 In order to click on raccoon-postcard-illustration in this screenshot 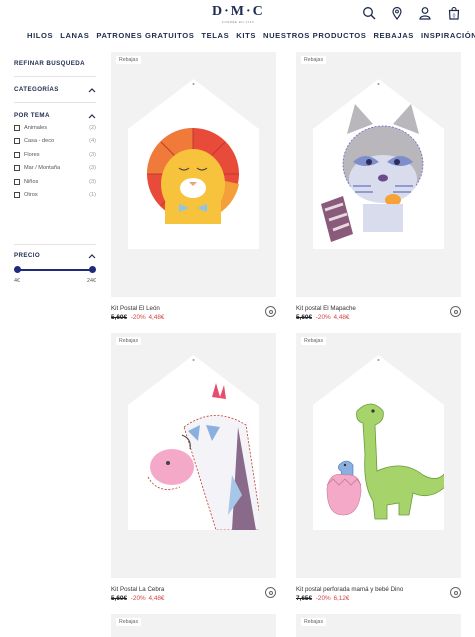, I will do `click(378, 164)`.